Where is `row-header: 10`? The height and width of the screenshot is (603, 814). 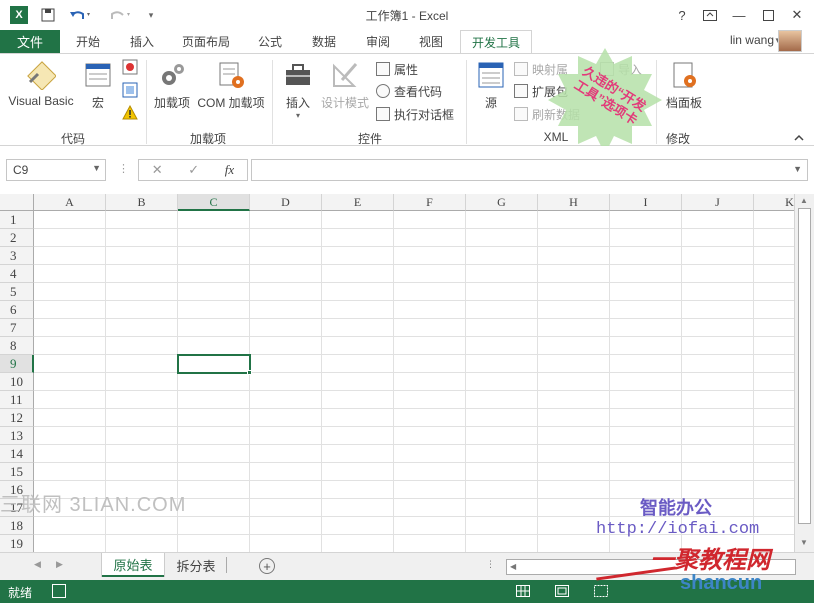
row-header: 10 is located at coordinates (17, 382).